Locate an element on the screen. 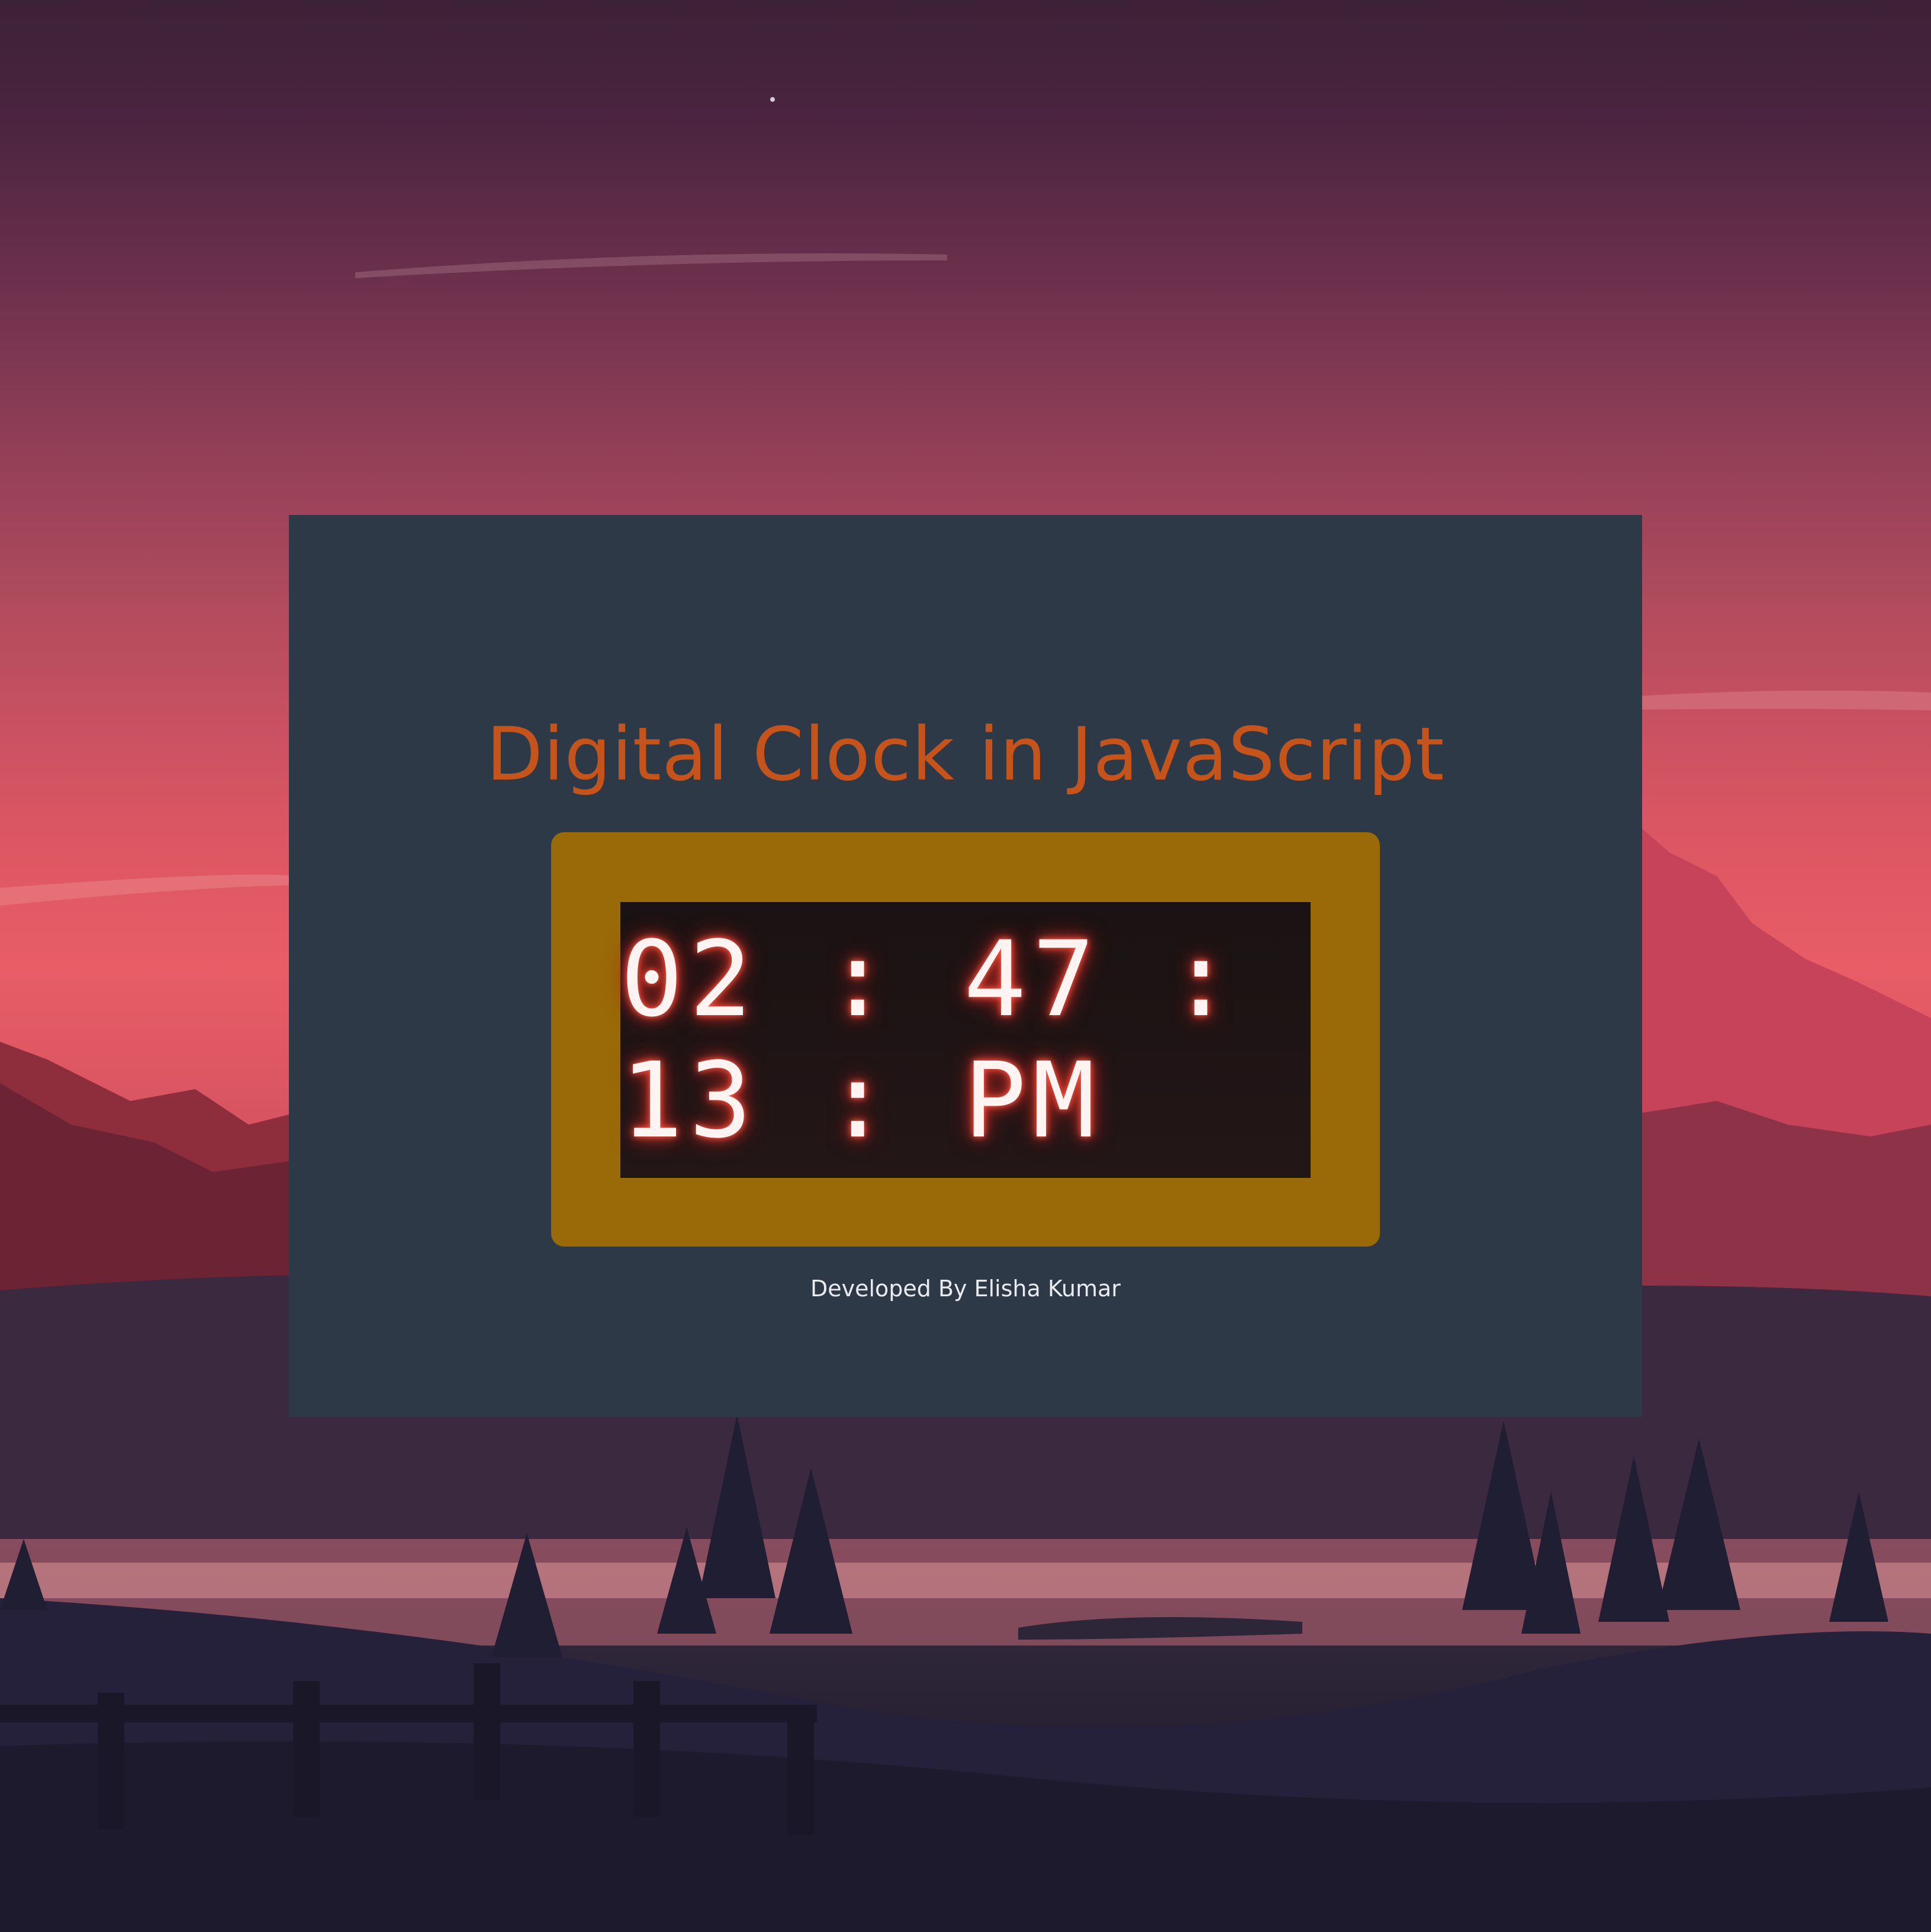 This screenshot has height=1932, width=1931. star-icon is located at coordinates (772, 99).